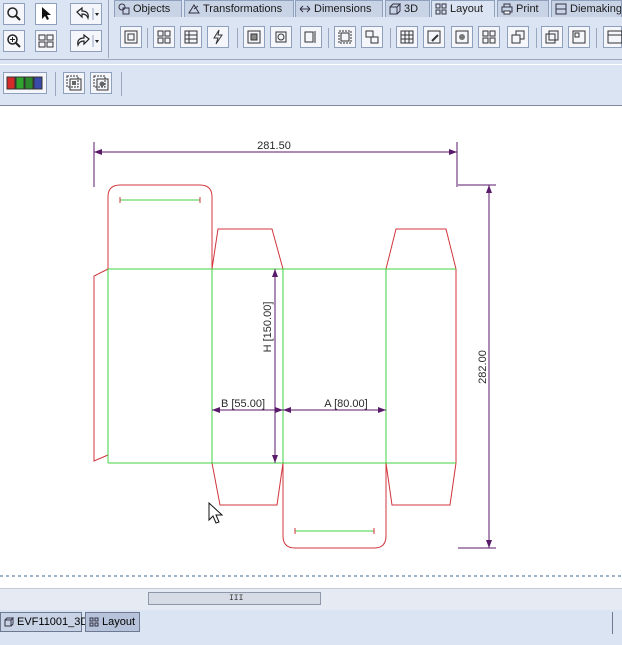  I want to click on undo-button, so click(86, 14).